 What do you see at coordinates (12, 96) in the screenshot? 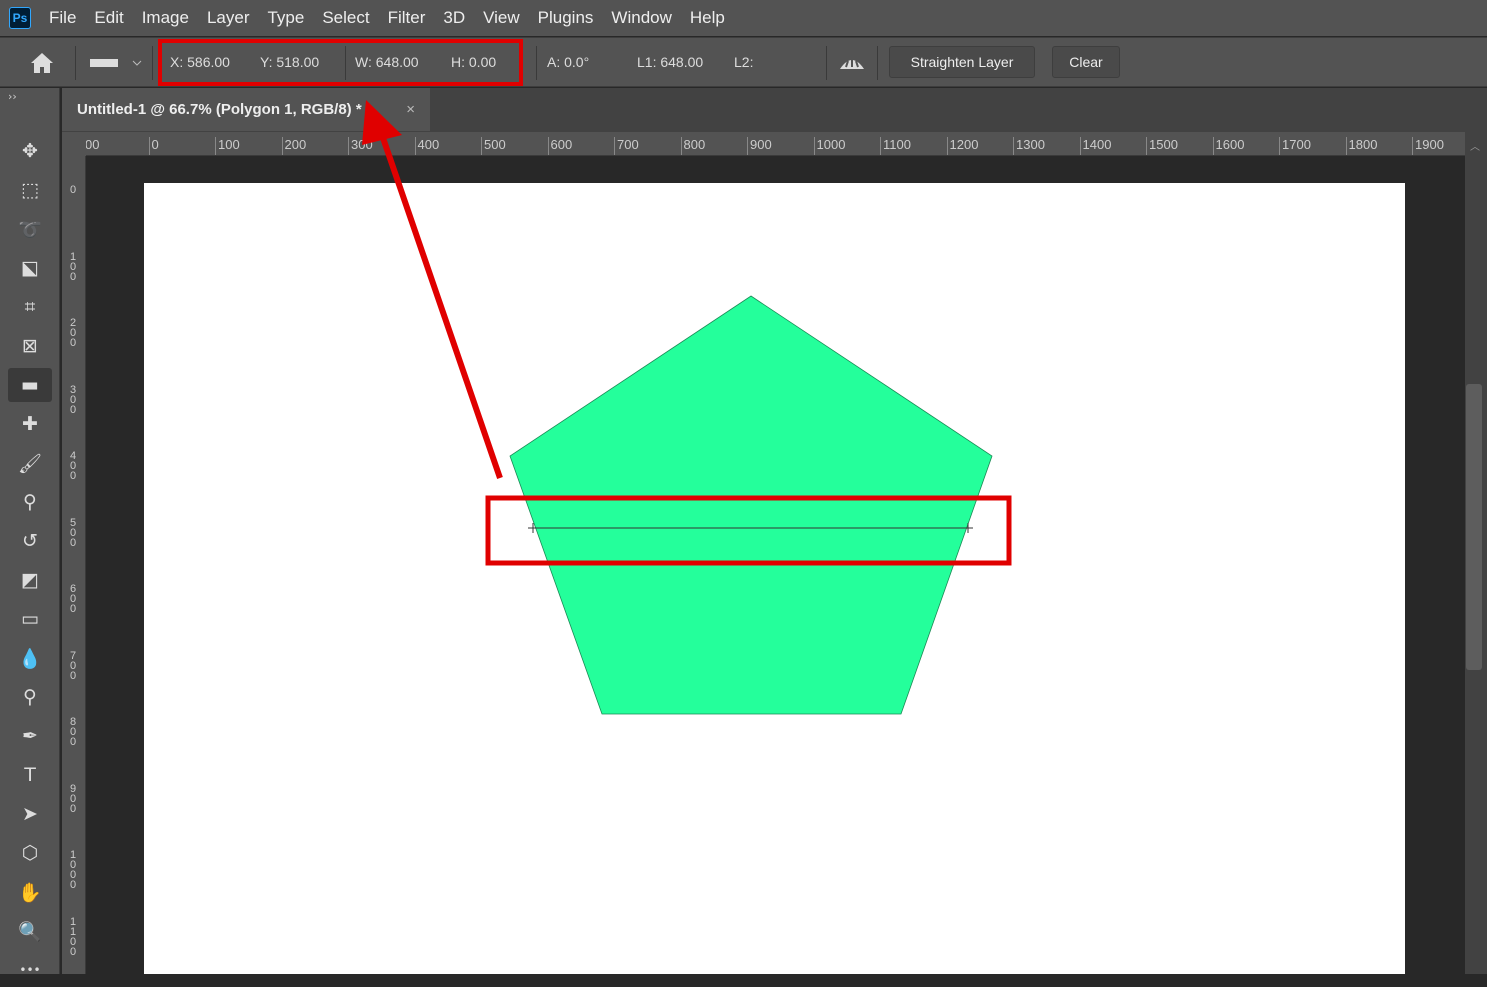
I see `collapse-panel-icon: ››` at bounding box center [12, 96].